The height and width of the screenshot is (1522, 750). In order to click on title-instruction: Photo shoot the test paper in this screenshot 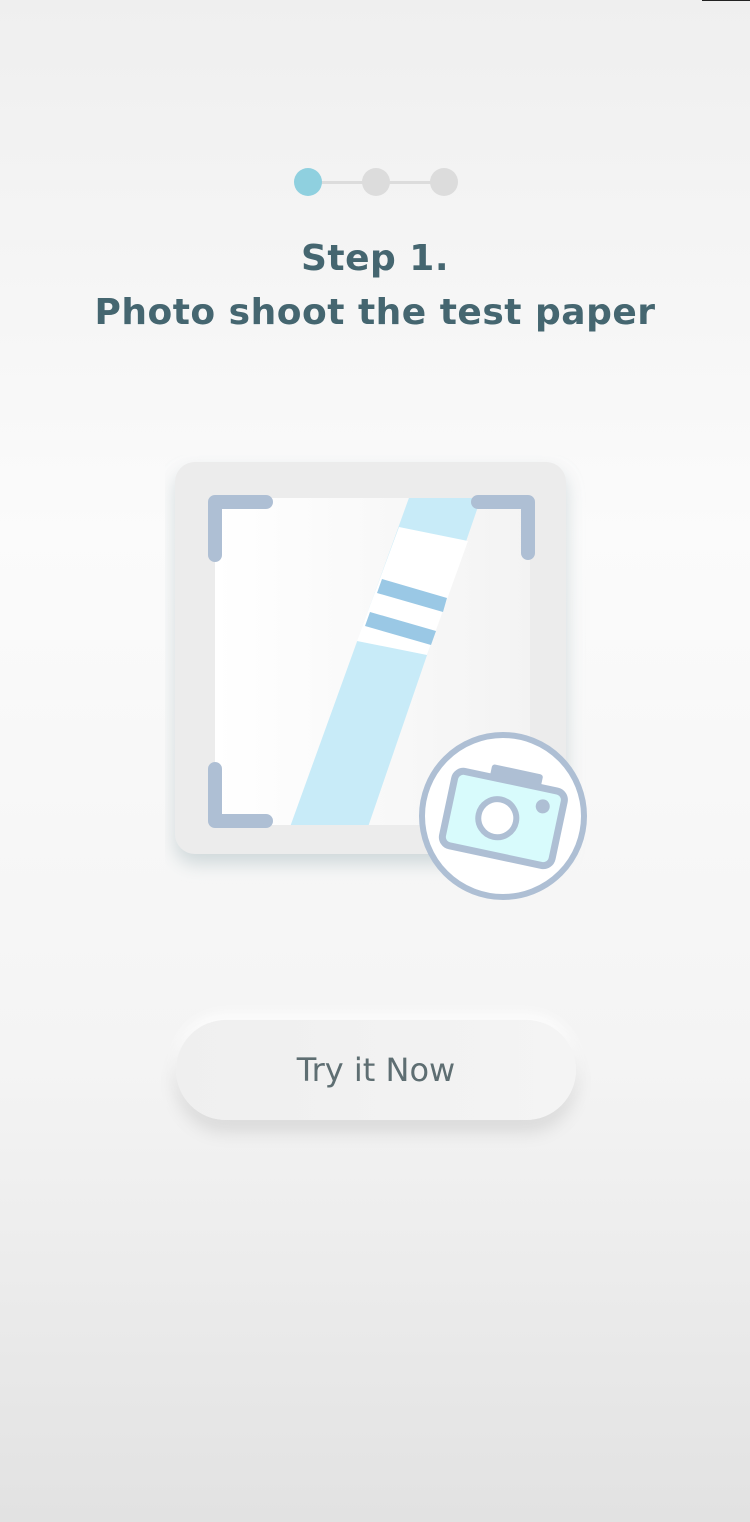, I will do `click(375, 312)`.